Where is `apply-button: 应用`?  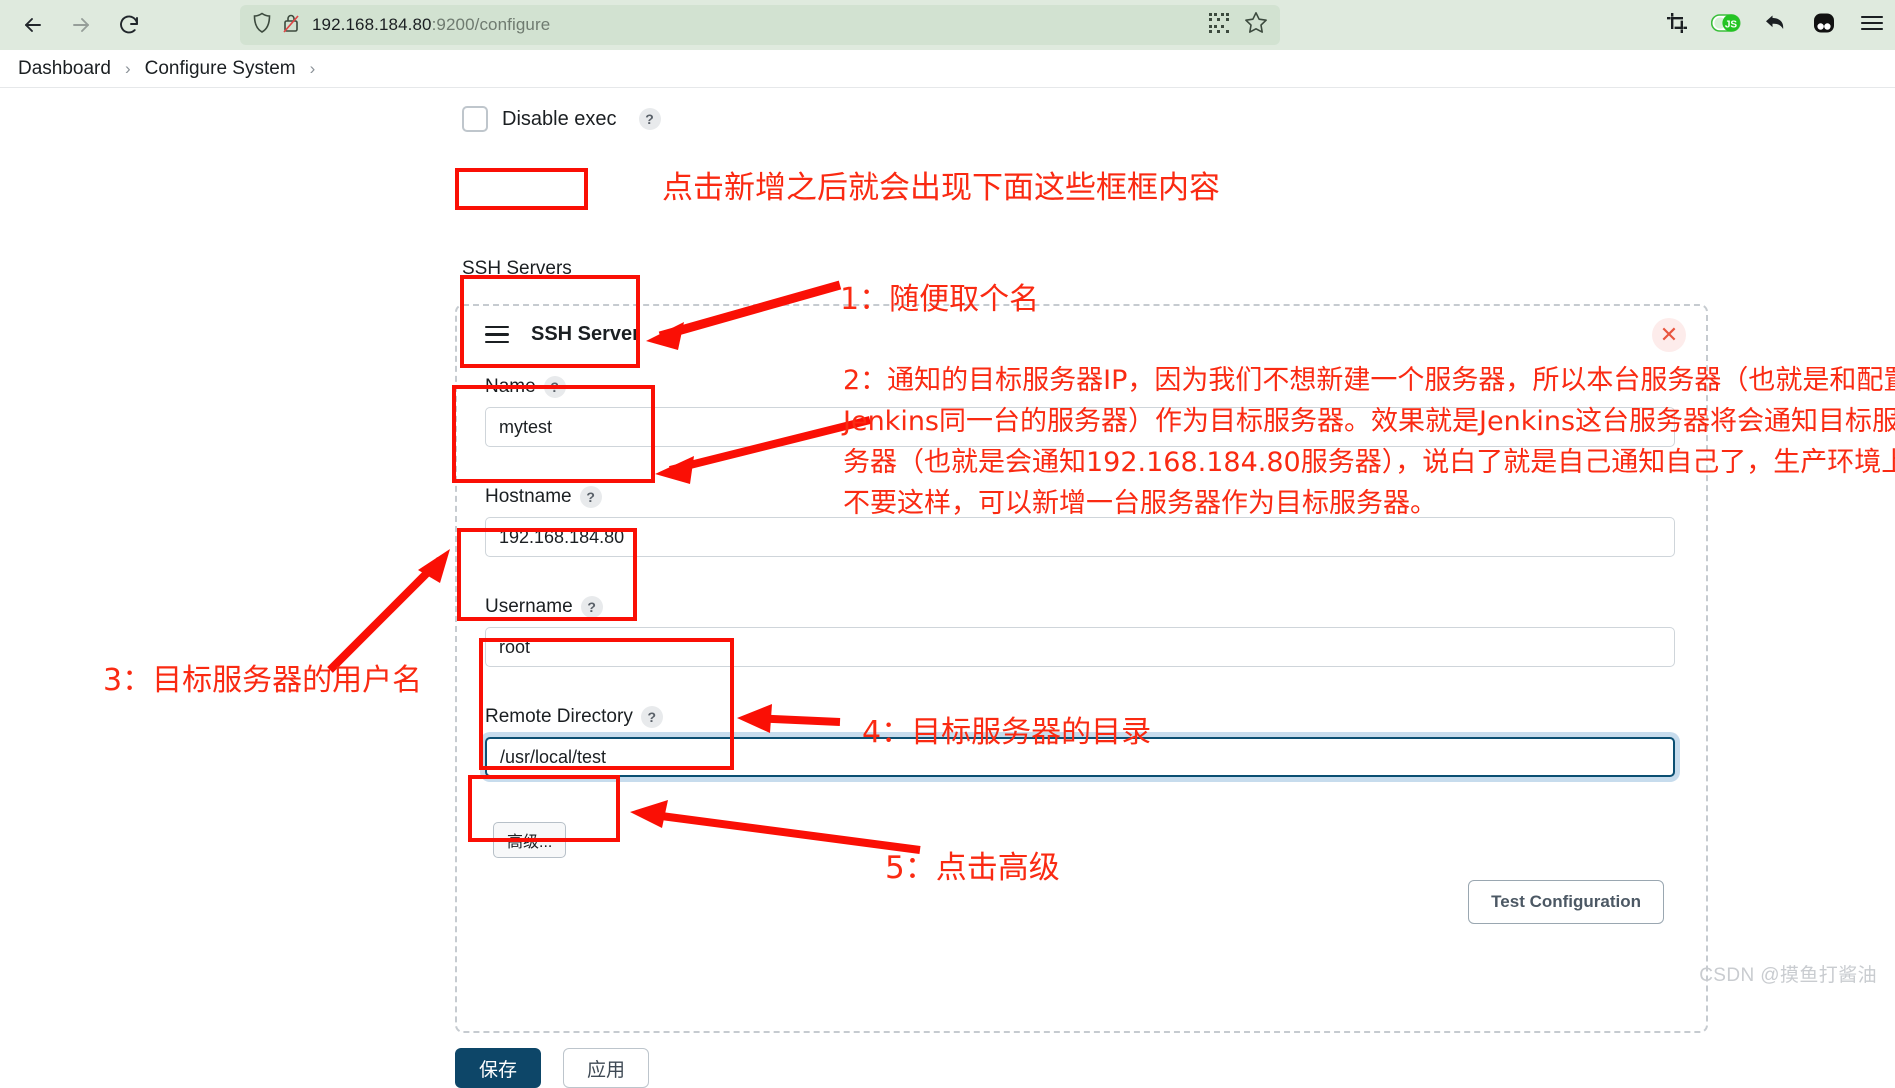
apply-button: 应用 is located at coordinates (606, 1068).